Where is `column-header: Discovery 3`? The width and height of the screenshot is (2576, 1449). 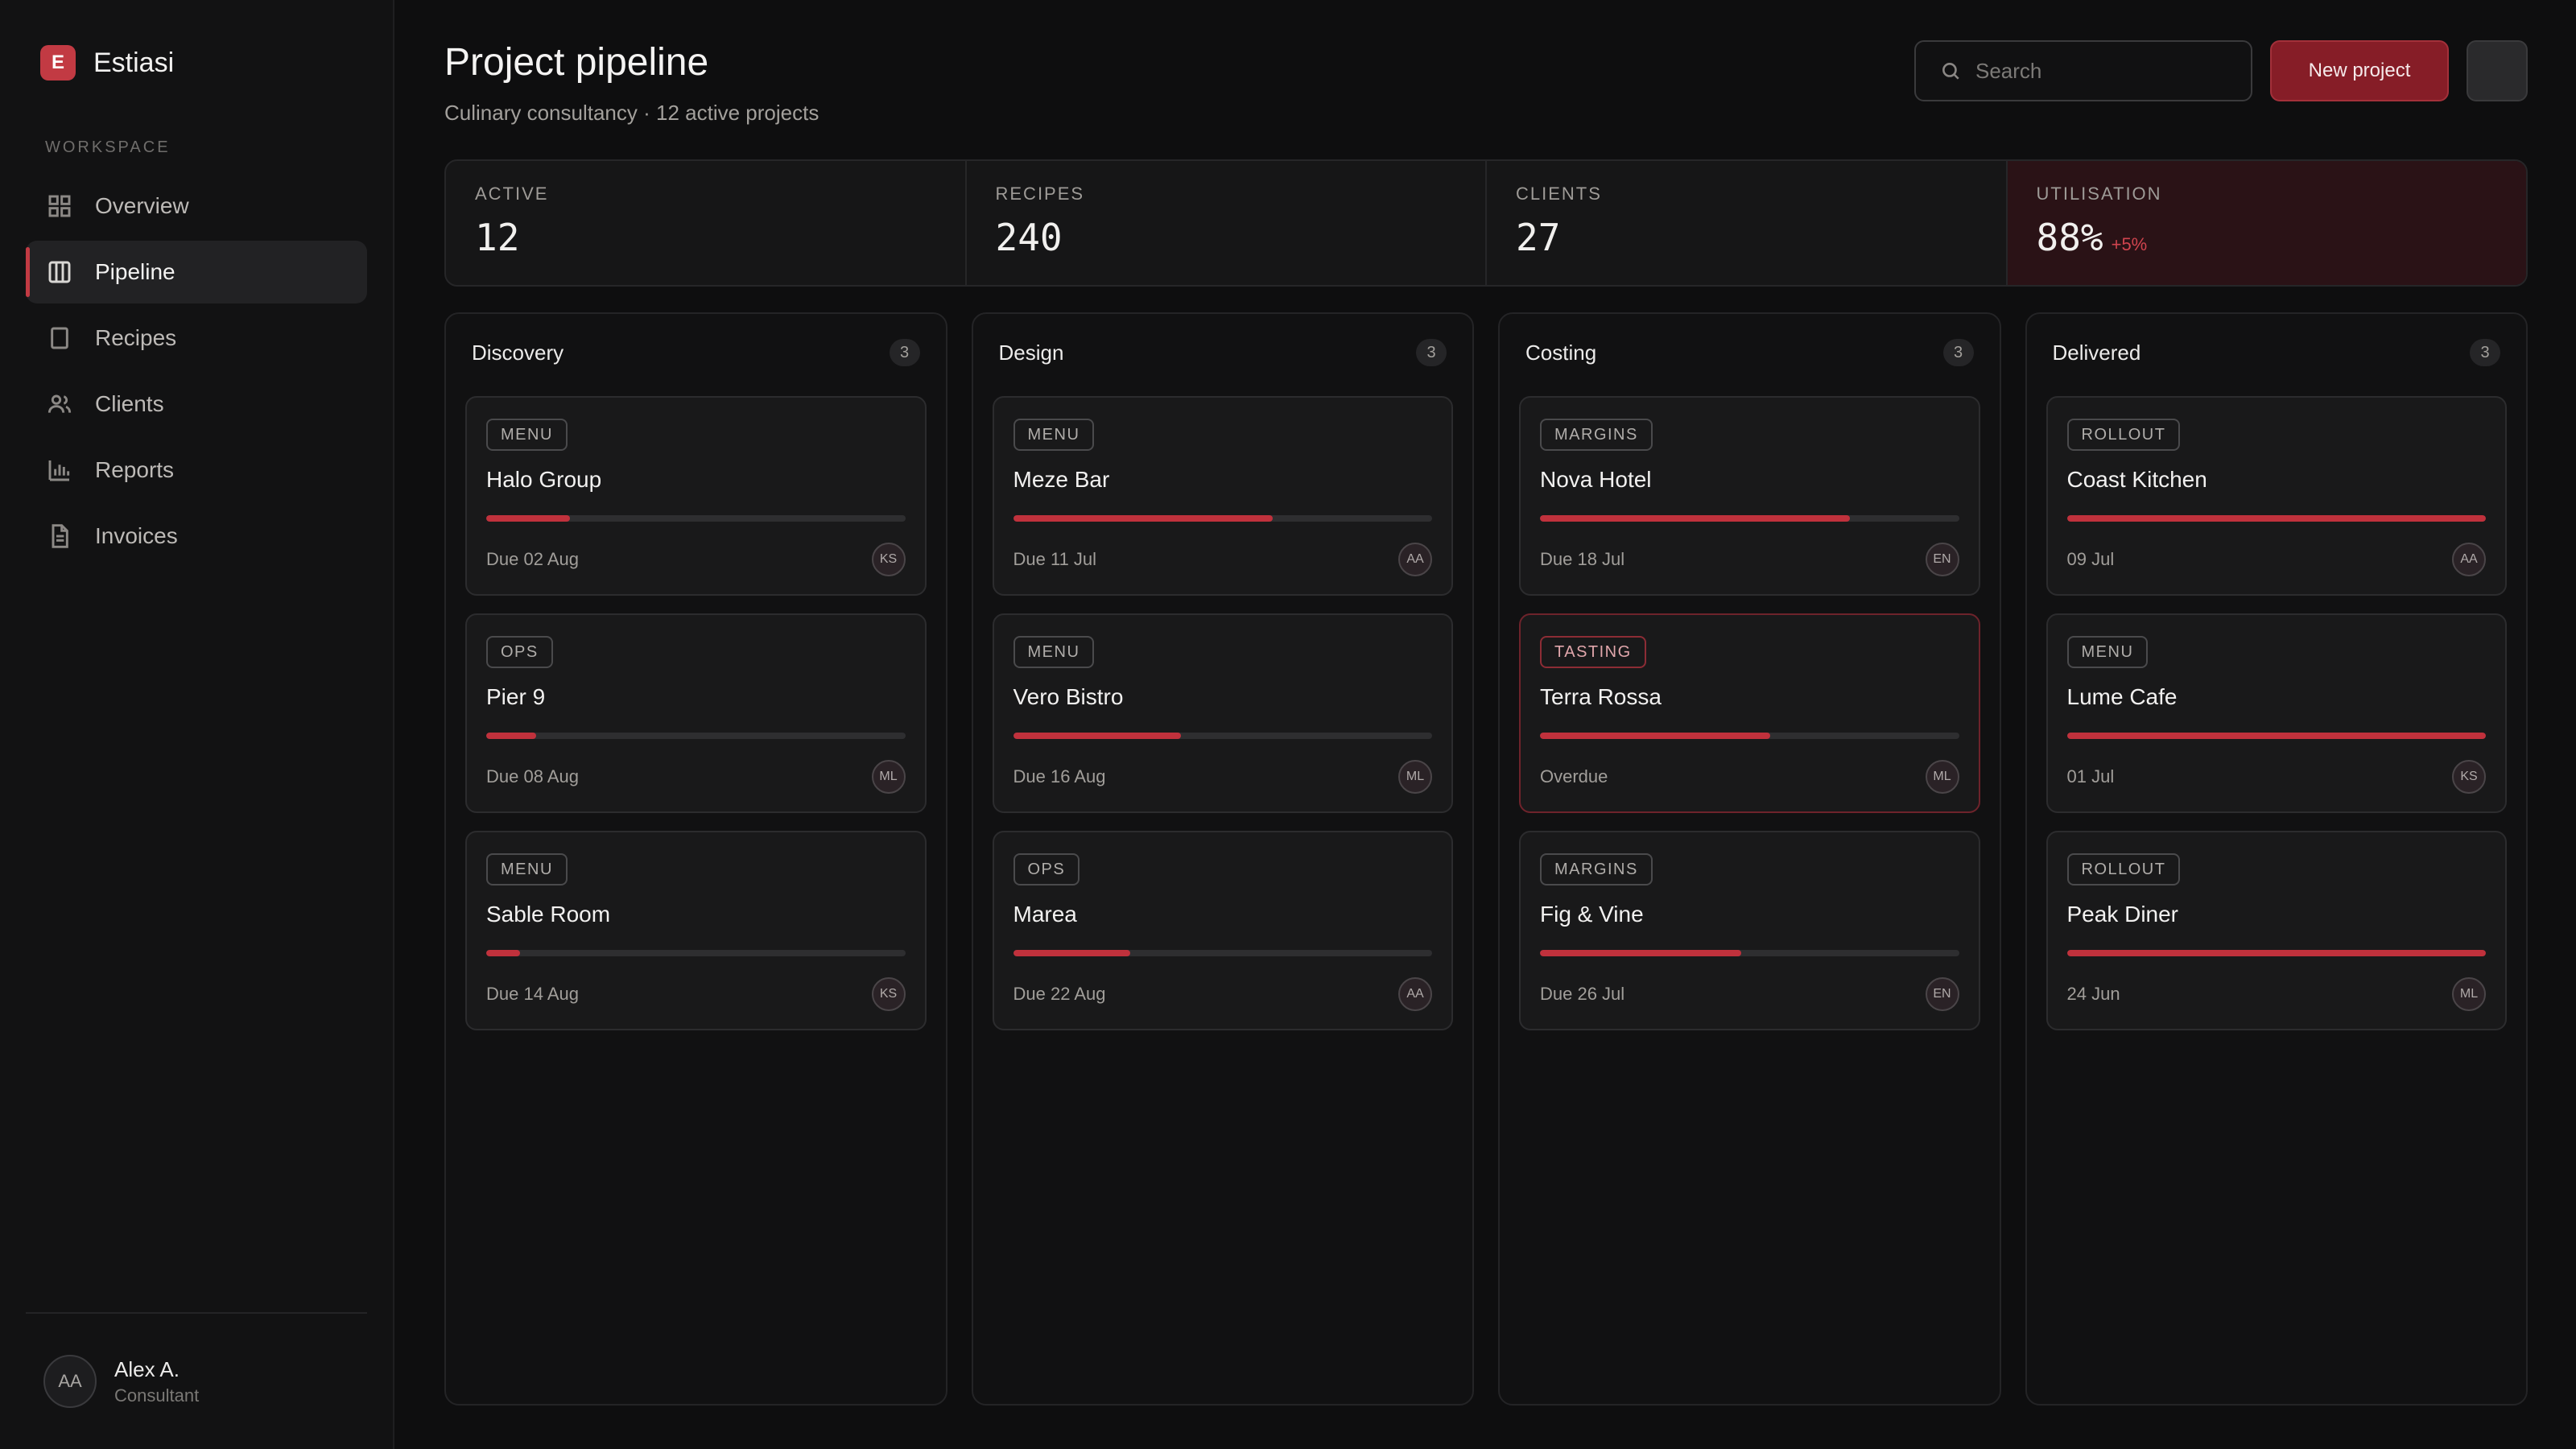 column-header: Discovery 3 is located at coordinates (696, 352).